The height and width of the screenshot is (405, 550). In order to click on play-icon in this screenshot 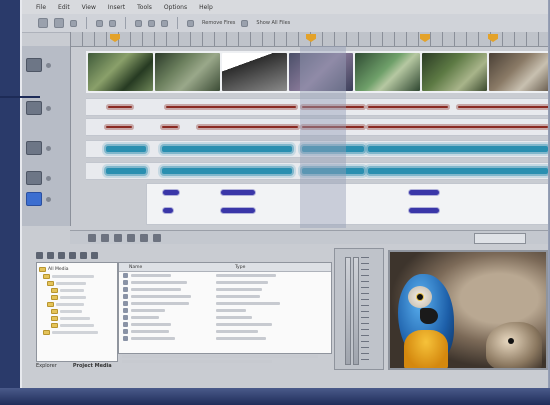, I will do `click(105, 238)`.